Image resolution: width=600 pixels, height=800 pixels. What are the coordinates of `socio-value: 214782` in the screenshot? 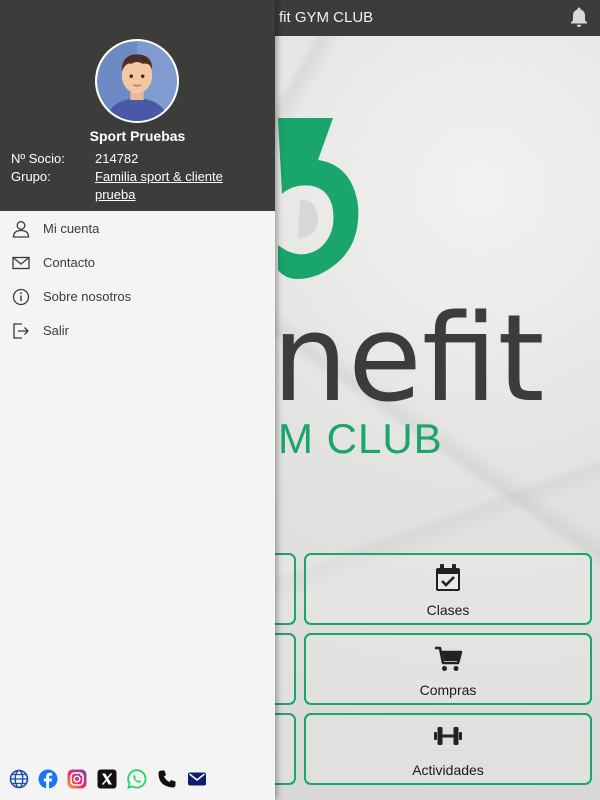 It's located at (117, 158).